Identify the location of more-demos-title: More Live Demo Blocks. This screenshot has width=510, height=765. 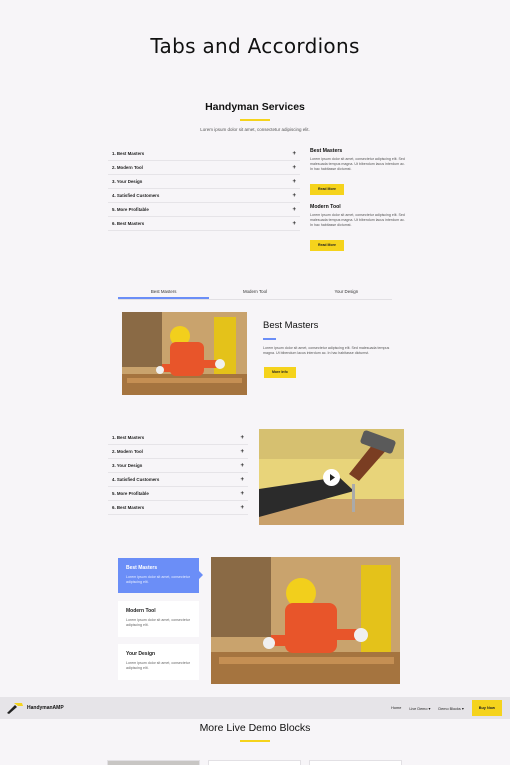
(255, 728).